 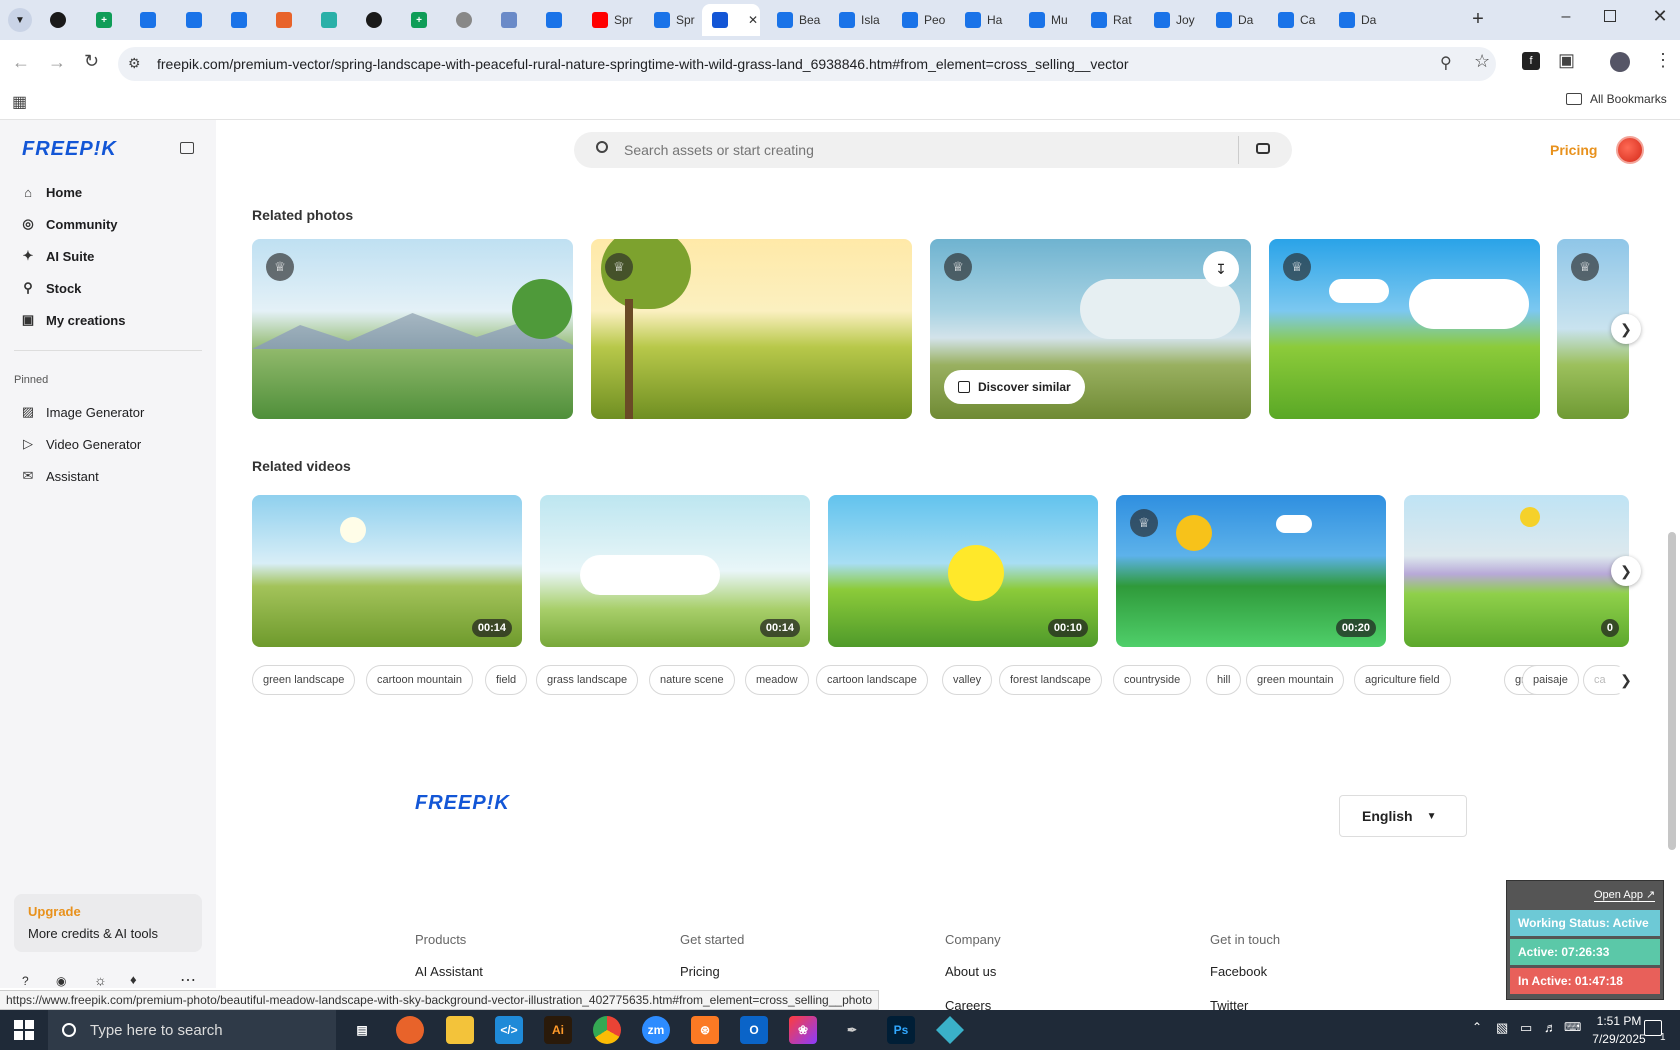 What do you see at coordinates (901, 1030) in the screenshot?
I see `photoshop-icon: Ps` at bounding box center [901, 1030].